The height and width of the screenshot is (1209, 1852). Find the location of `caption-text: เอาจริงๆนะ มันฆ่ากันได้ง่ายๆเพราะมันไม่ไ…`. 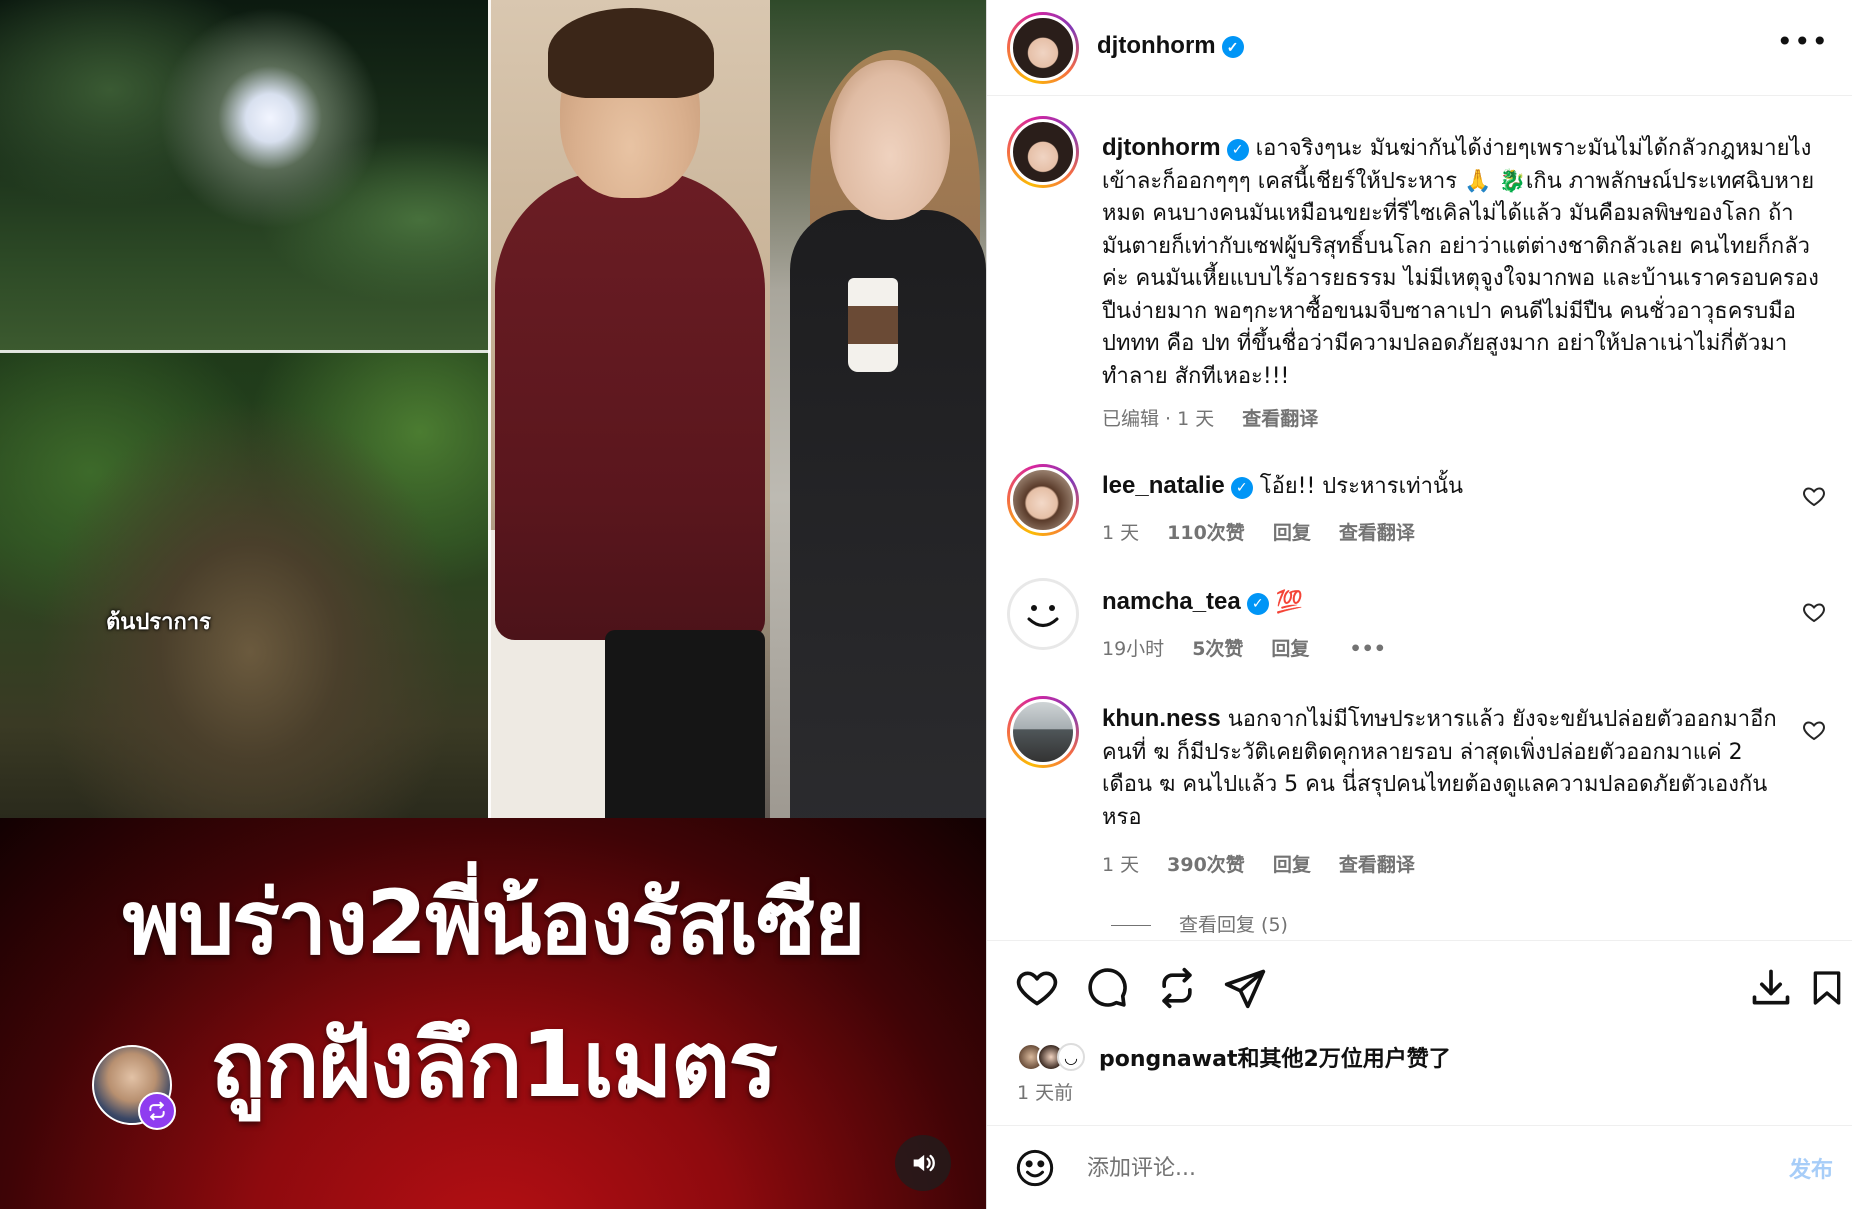

caption-text: เอาจริงๆนะ มันฆ่ากันได้ง่ายๆเพราะมันไม่ไ… is located at coordinates (1460, 262).